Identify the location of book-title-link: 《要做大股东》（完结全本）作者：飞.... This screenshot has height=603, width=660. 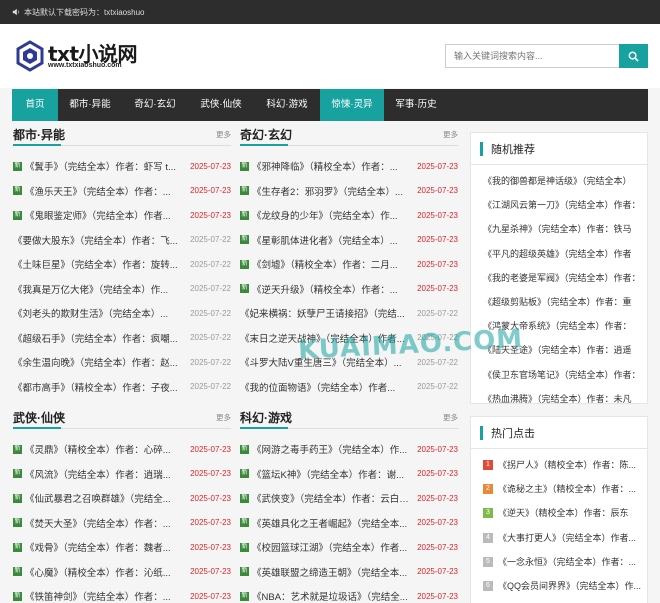
(101, 240).